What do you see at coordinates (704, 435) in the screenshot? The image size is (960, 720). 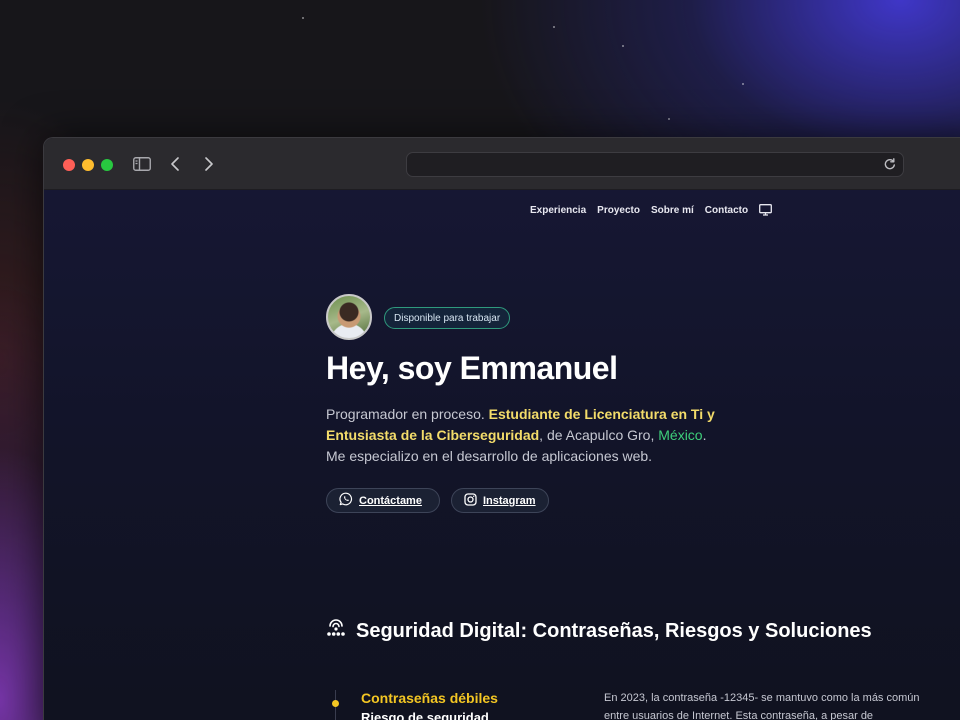 I see `hero-desc-part3: .` at bounding box center [704, 435].